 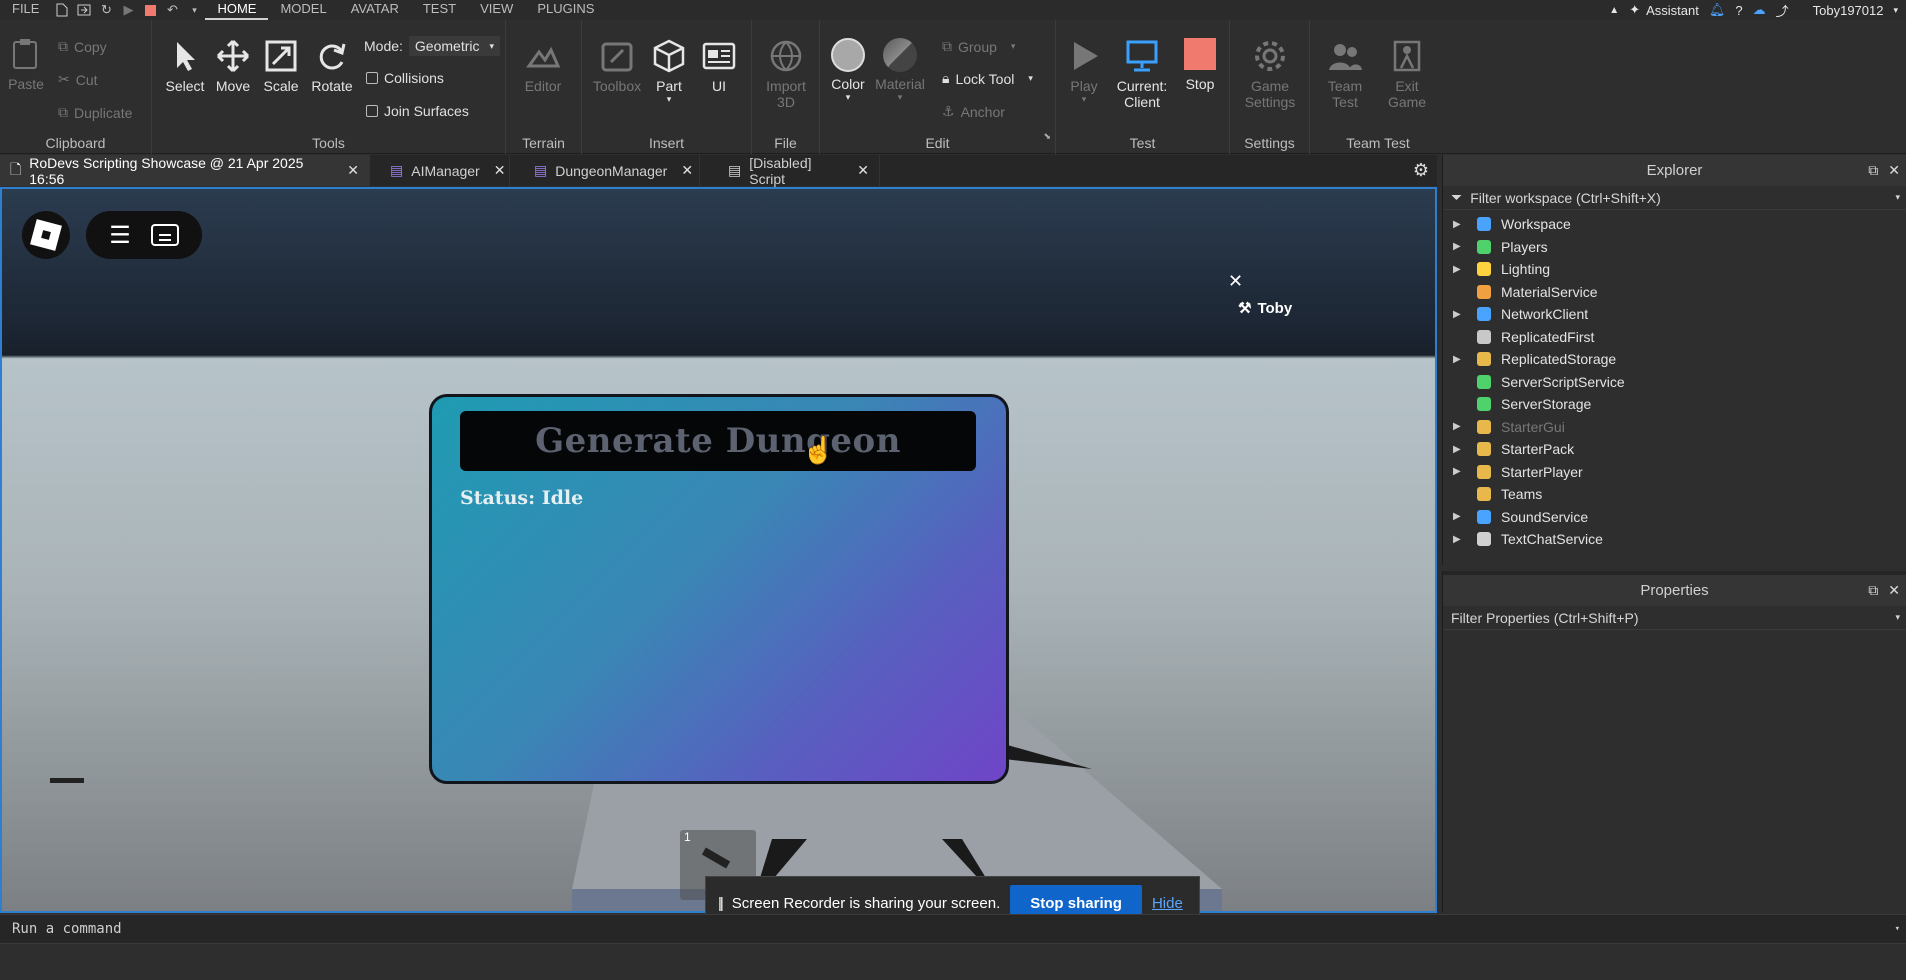 I want to click on lock-tool-button: 🔒︎ Lock Tool ▾, so click(x=987, y=78).